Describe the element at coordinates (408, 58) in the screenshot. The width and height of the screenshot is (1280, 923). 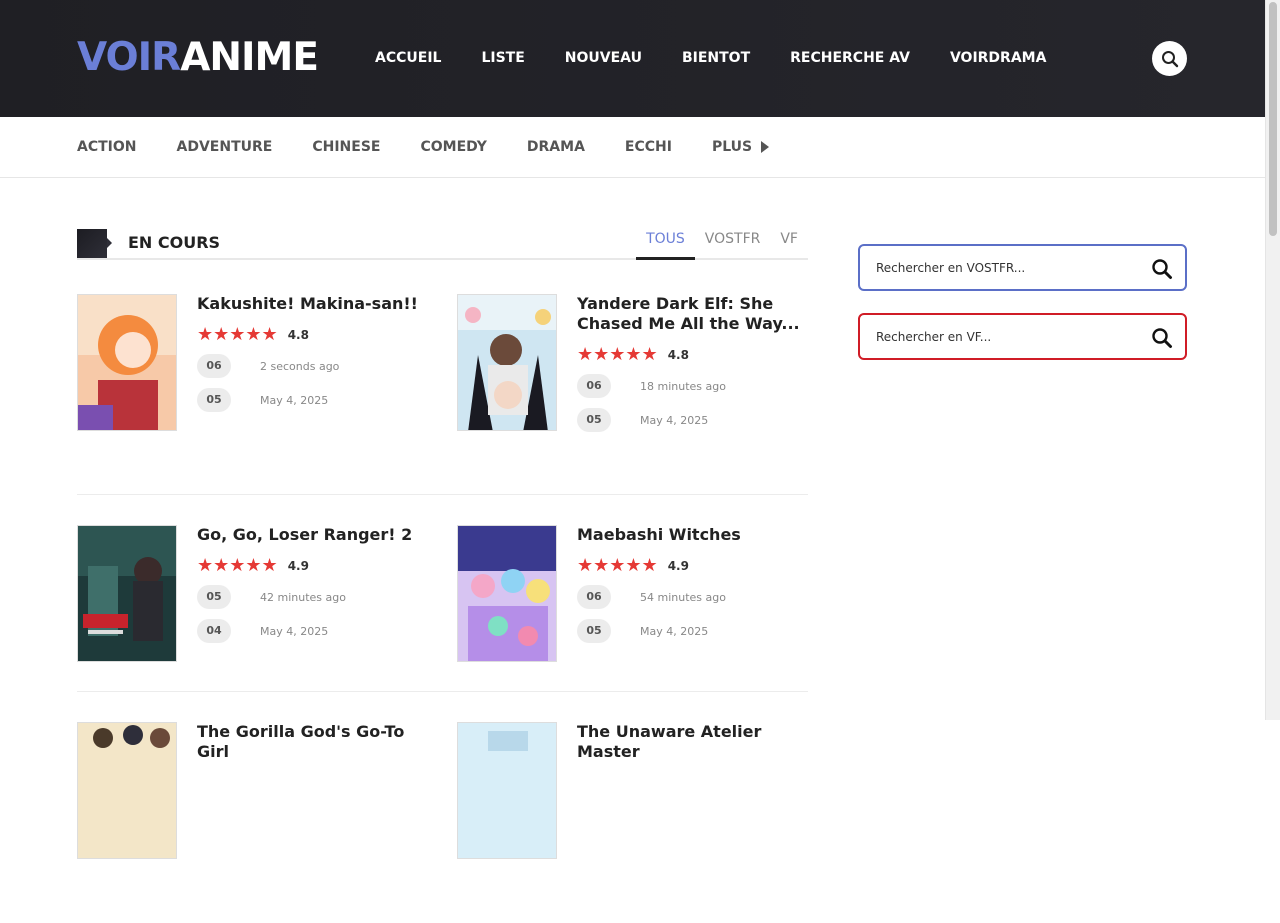
I see `nav-accueil: ACCUEIL` at that location.